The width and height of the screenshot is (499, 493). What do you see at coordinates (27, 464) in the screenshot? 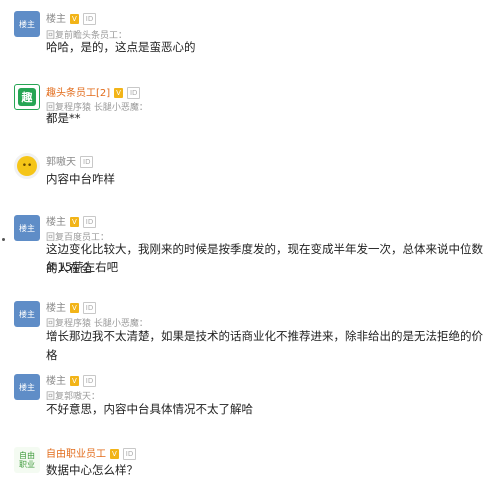
I see `avatar-label-line-2: 职业` at bounding box center [27, 464].